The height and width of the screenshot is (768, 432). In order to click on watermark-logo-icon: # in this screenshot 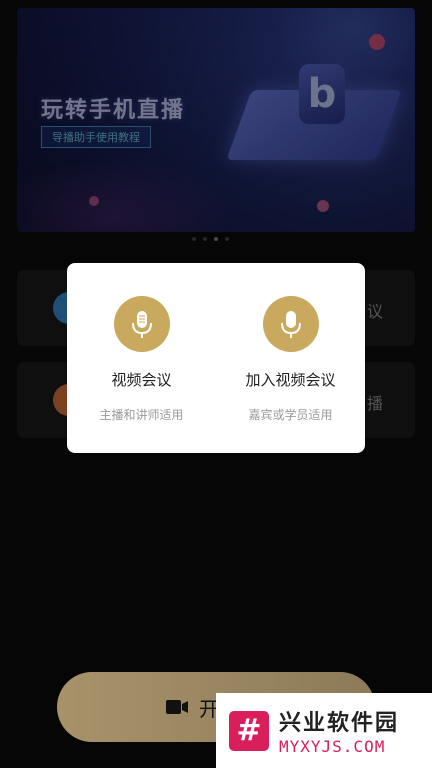, I will do `click(249, 730)`.